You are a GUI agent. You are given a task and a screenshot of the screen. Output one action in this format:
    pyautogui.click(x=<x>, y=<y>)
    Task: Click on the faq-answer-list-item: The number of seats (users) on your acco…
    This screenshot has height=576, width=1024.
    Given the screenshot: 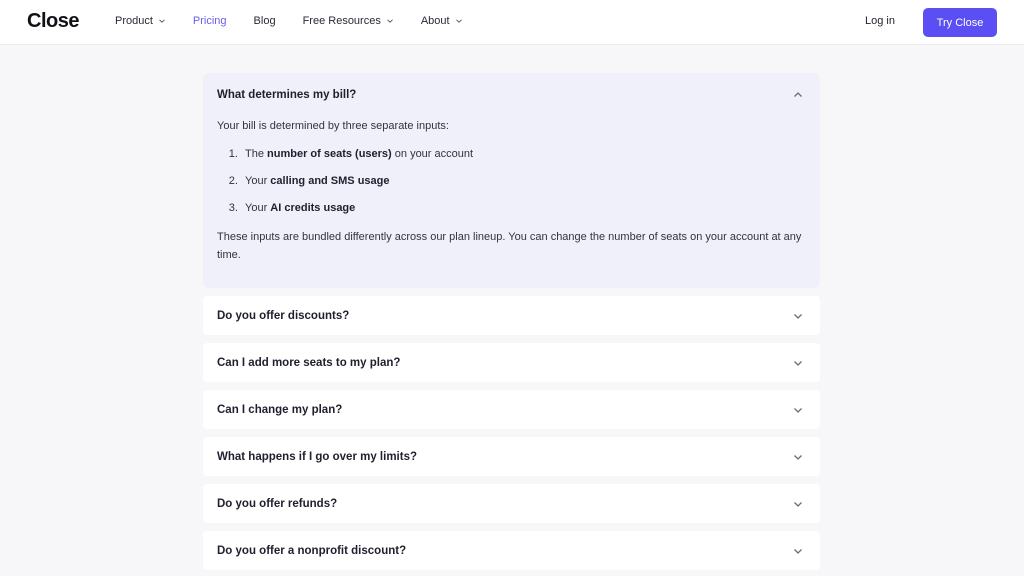 What is the action you would take?
    pyautogui.click(x=523, y=154)
    